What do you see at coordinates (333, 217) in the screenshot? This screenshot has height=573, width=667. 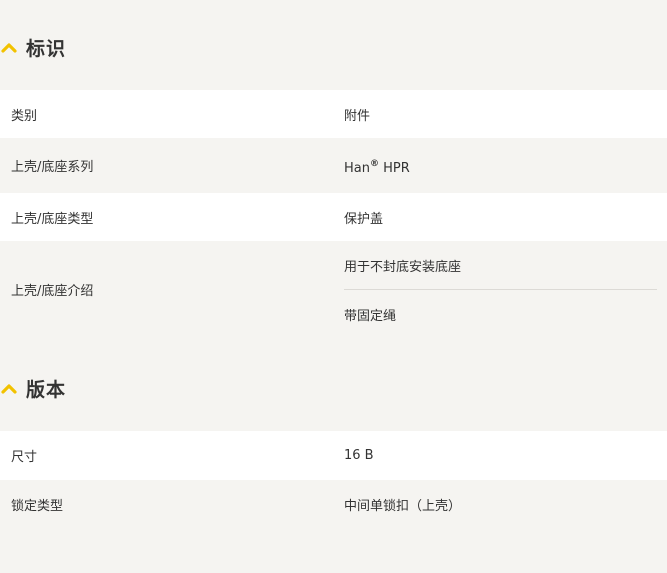 I see `table-row: 上壳/底座类型 保护盖` at bounding box center [333, 217].